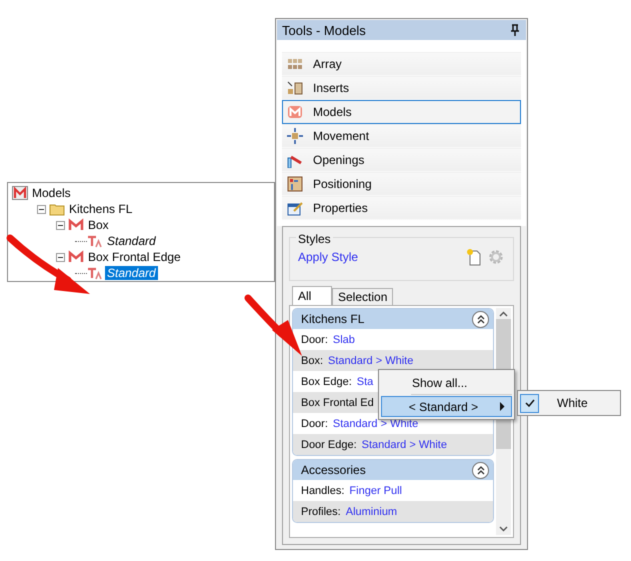 This screenshot has width=631, height=561. Describe the element at coordinates (515, 30) in the screenshot. I see `pin-icon` at that location.